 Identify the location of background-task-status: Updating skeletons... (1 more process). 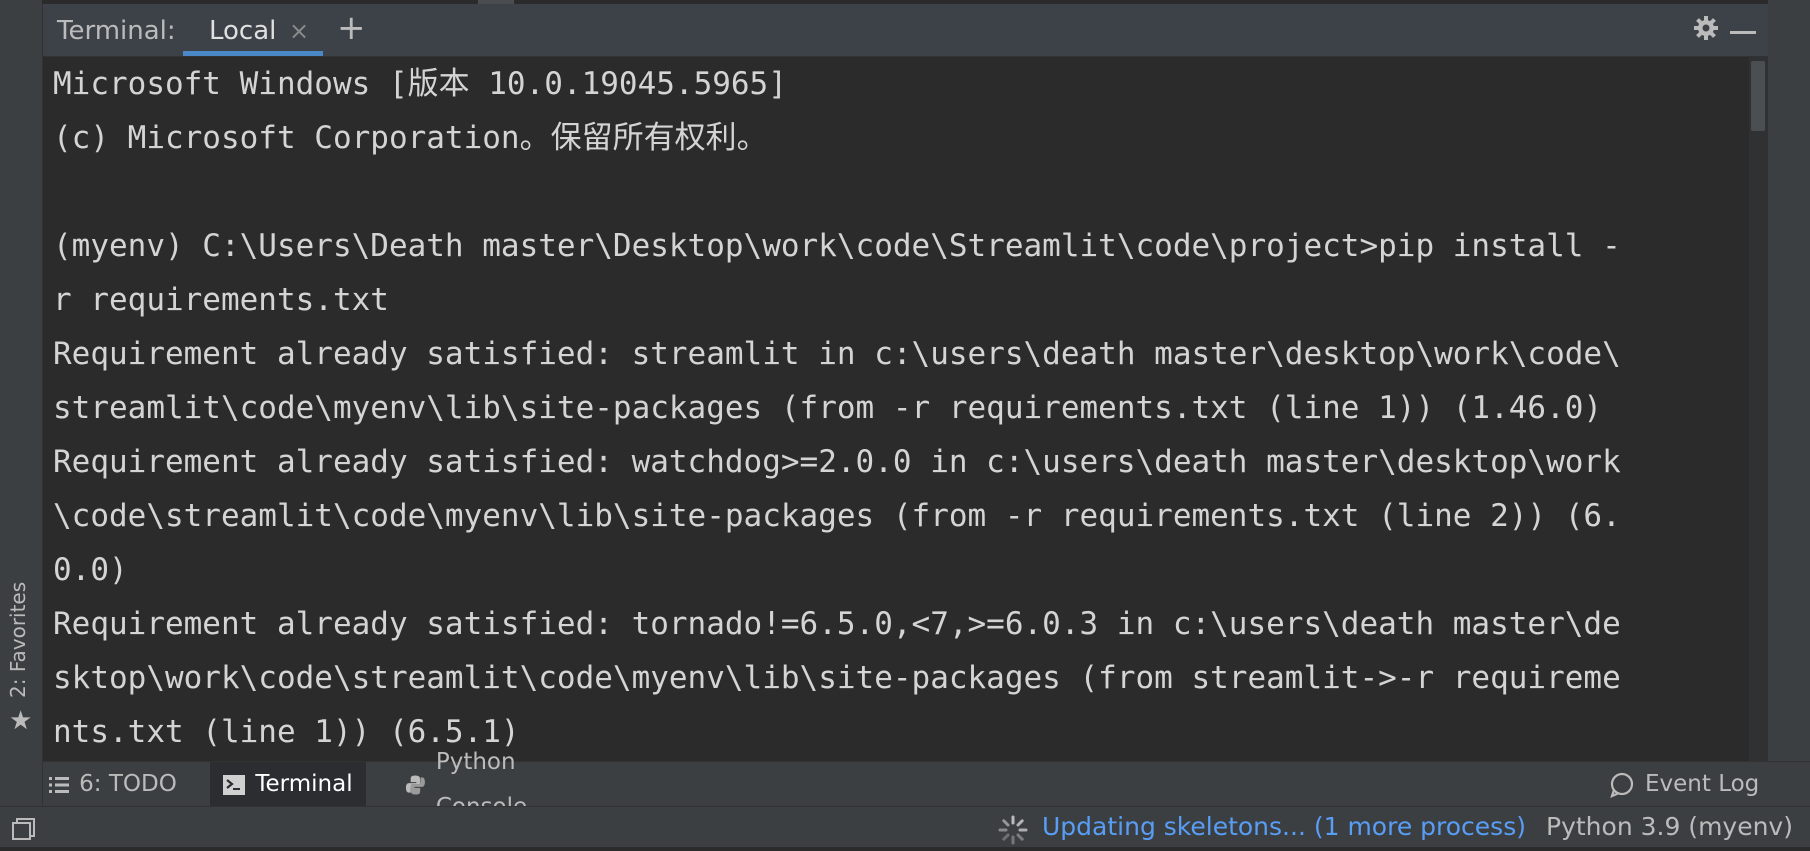
(1284, 826).